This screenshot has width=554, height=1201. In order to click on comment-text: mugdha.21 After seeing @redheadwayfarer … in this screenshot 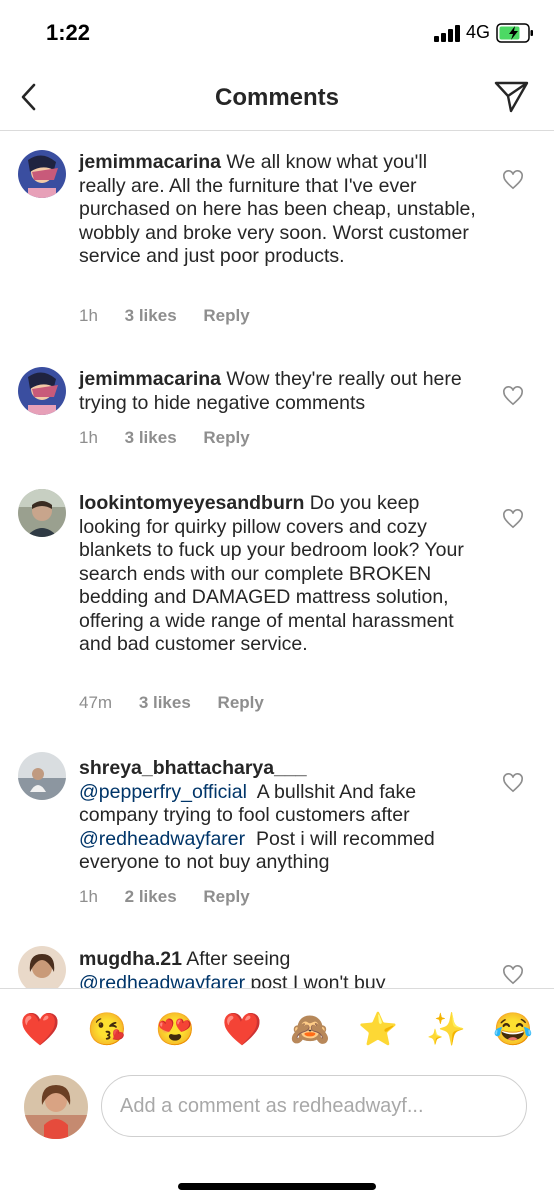, I will do `click(279, 968)`.